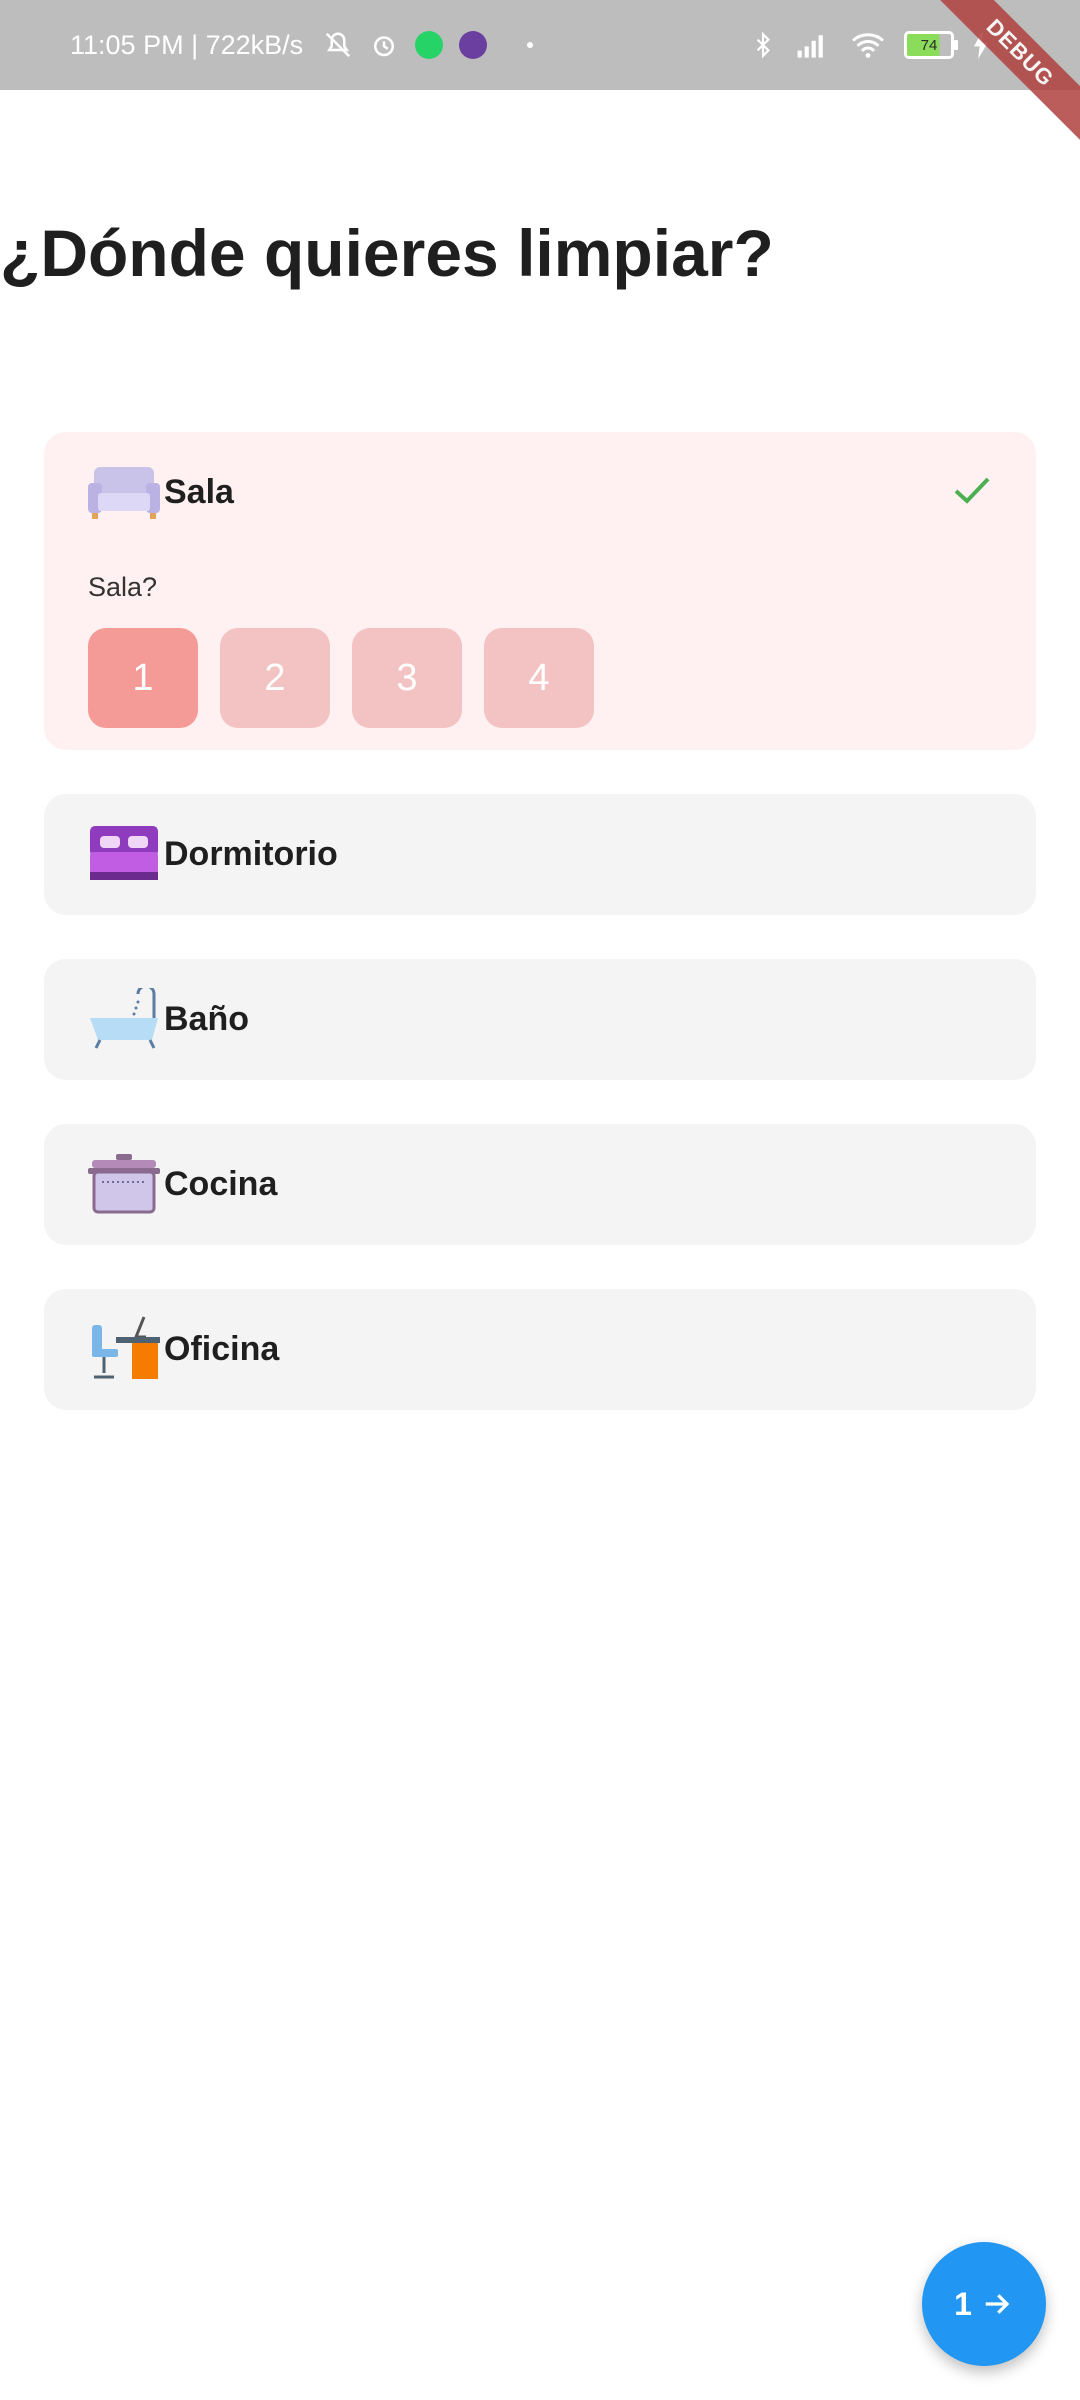  Describe the element at coordinates (530, 45) in the screenshot. I see `dot-icon` at that location.